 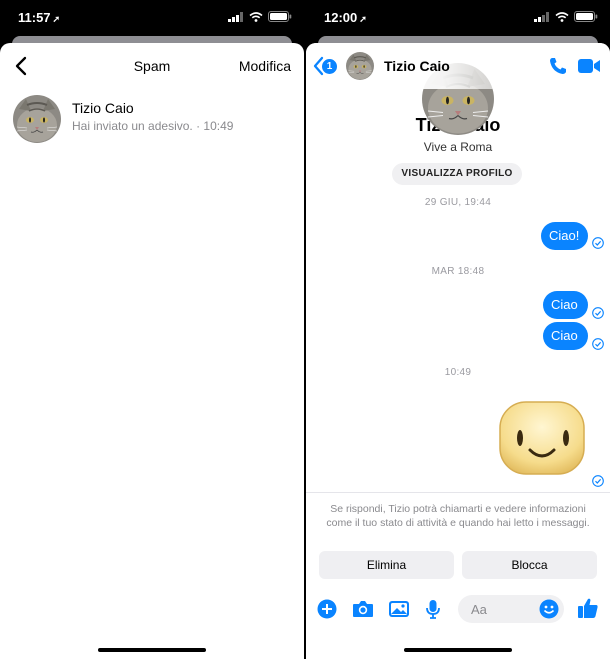 I want to click on preview-time: 10:49, so click(x=218, y=126).